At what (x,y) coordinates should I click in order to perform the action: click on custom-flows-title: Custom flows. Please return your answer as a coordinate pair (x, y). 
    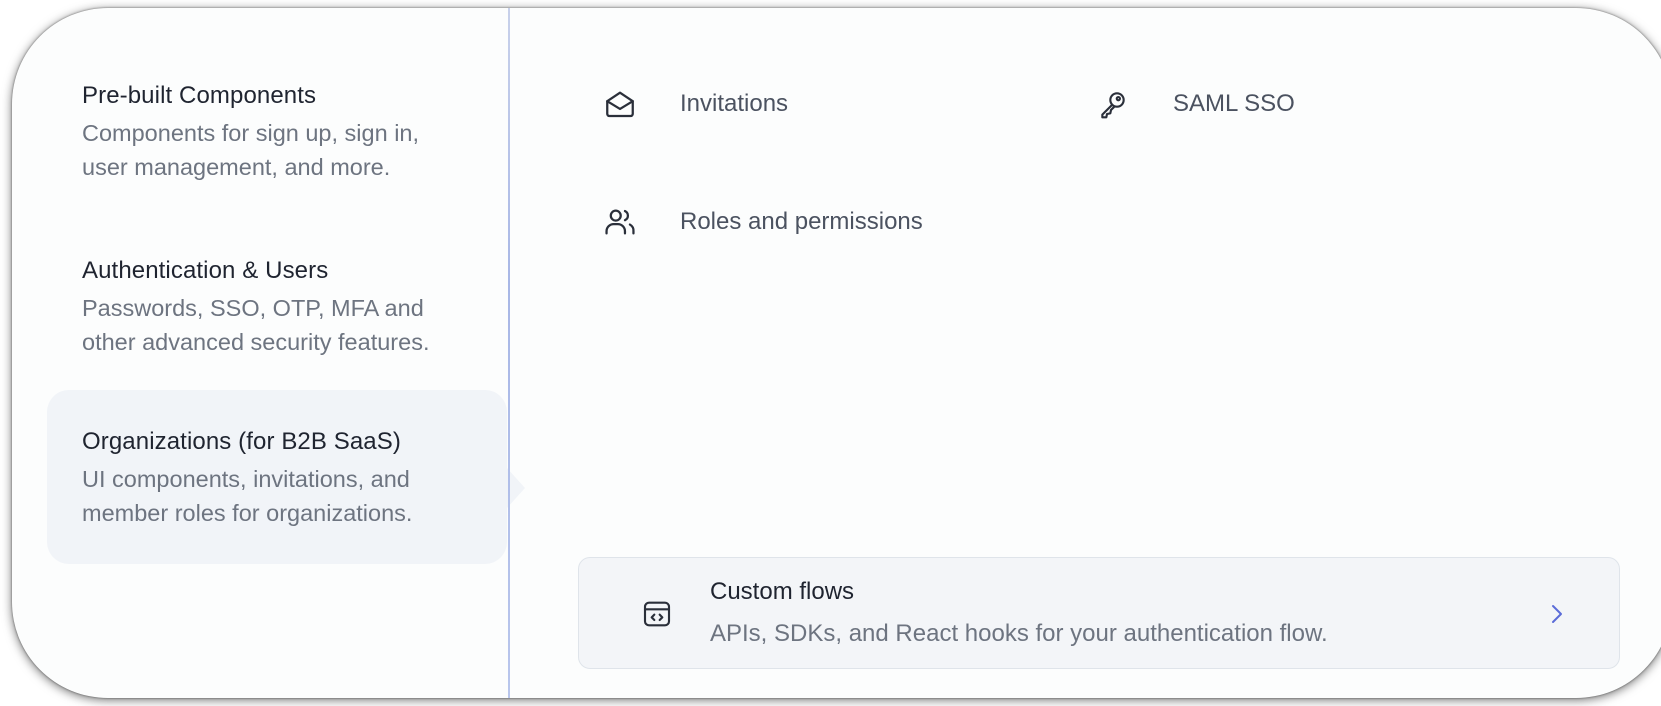
    Looking at the image, I should click on (782, 591).